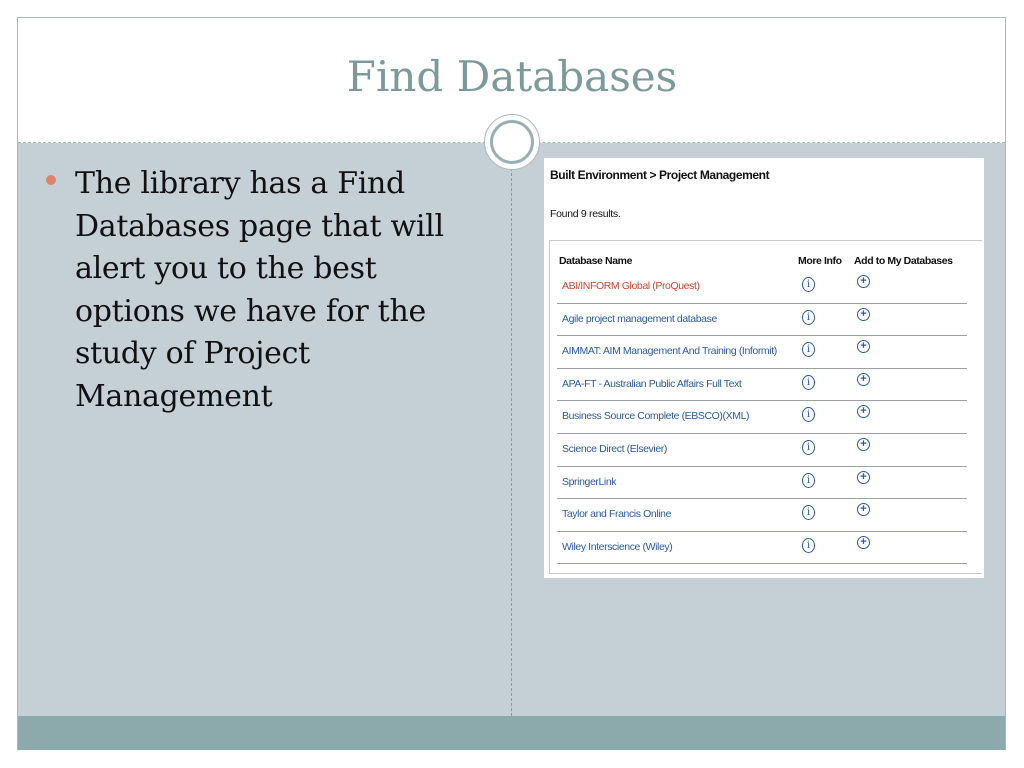 The image size is (1024, 768). Describe the element at coordinates (617, 547) in the screenshot. I see `database-link: Wiley Interscience (Wiley)` at that location.